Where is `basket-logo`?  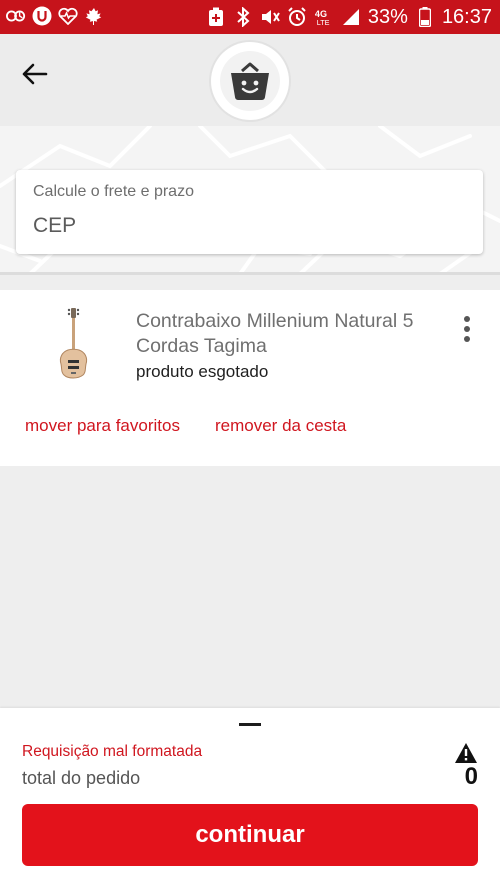
basket-logo is located at coordinates (250, 81).